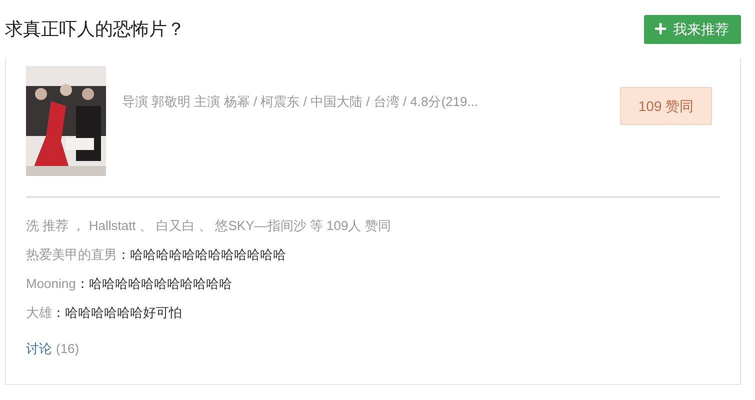 This screenshot has width=755, height=400. I want to click on endorsers-text: 洗 推荐 ， Hallstatt 、 白又白 、 悠SKY—指间沙 等 109人 赞同, so click(209, 226).